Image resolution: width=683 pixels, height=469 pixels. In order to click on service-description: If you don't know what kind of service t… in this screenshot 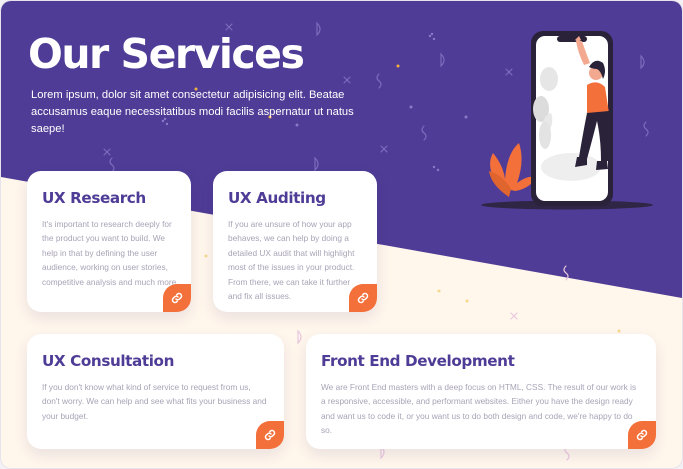, I will do `click(154, 401)`.